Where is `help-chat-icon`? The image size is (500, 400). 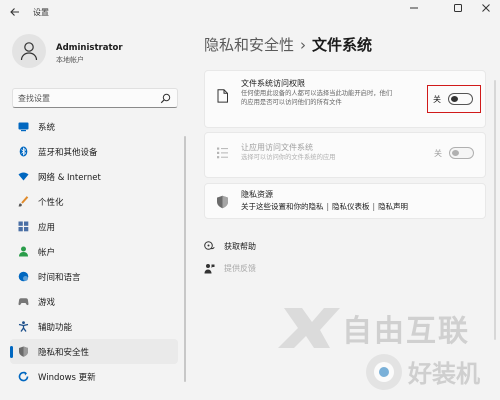
help-chat-icon is located at coordinates (209, 245).